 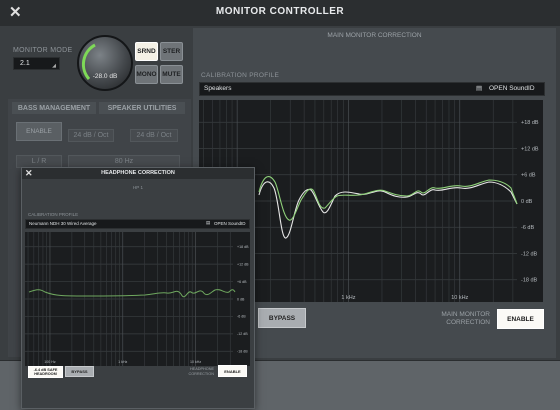 What do you see at coordinates (171, 74) in the screenshot?
I see `mute-button: MUTE` at bounding box center [171, 74].